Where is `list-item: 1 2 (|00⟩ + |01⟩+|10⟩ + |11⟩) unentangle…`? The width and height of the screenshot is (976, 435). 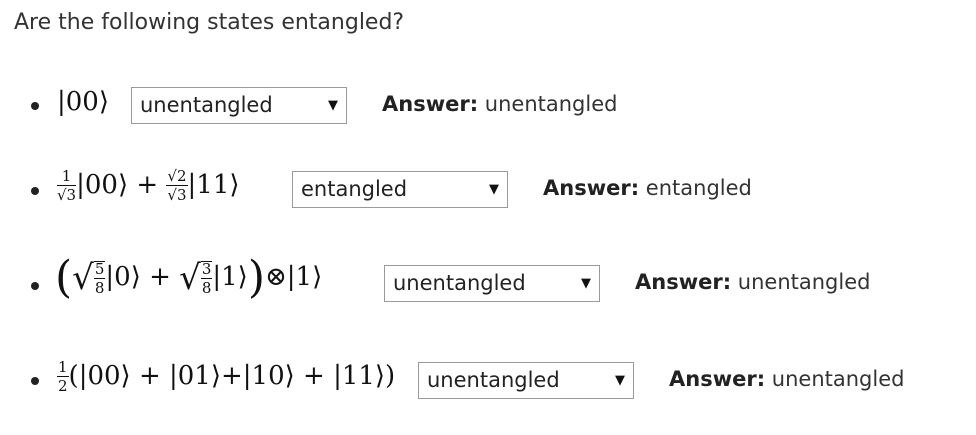 list-item: 1 2 (|00⟩ + |01⟩+|10⟩ + |11⟩) unentangle… is located at coordinates (488, 381).